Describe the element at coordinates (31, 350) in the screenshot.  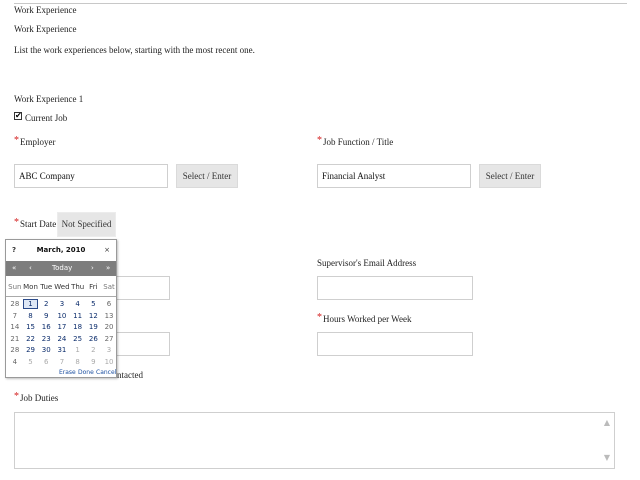
I see `calendar-day-cell: 29` at that location.